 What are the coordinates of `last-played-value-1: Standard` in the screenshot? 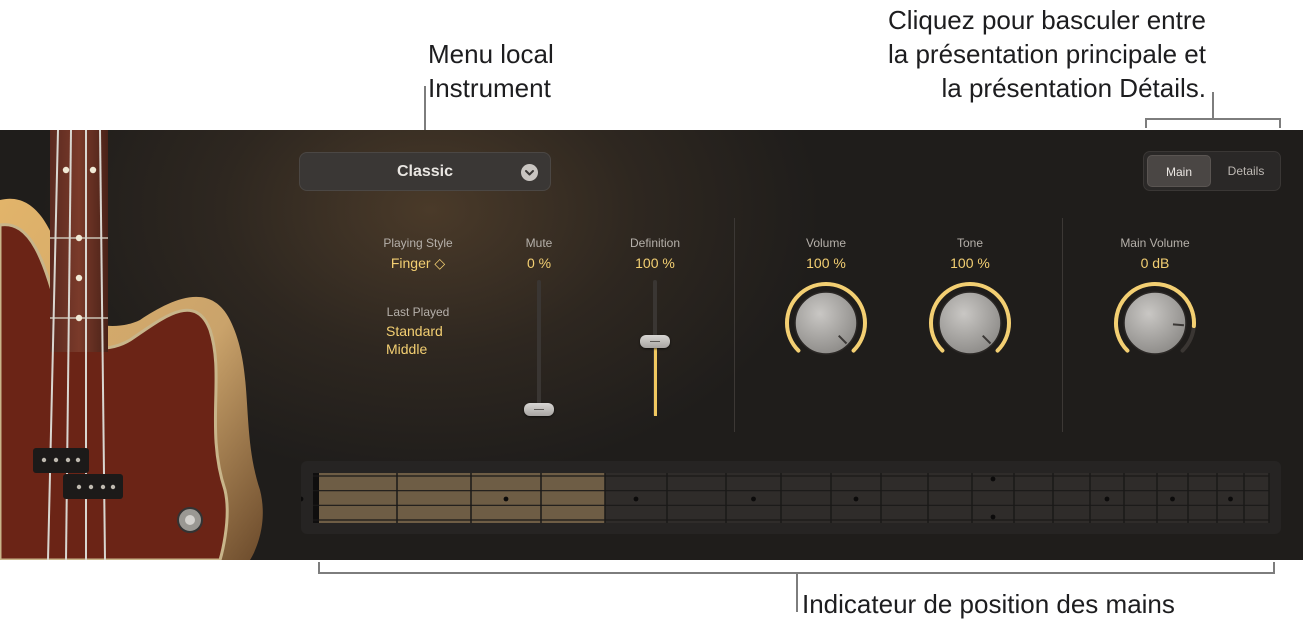 It's located at (414, 331).